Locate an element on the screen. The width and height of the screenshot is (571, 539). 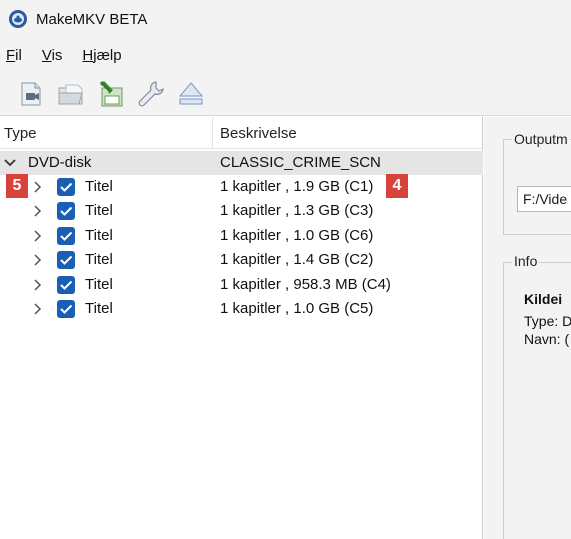
title-description: 1 kapitler , 1.0 GB (C5) is located at coordinates (297, 308).